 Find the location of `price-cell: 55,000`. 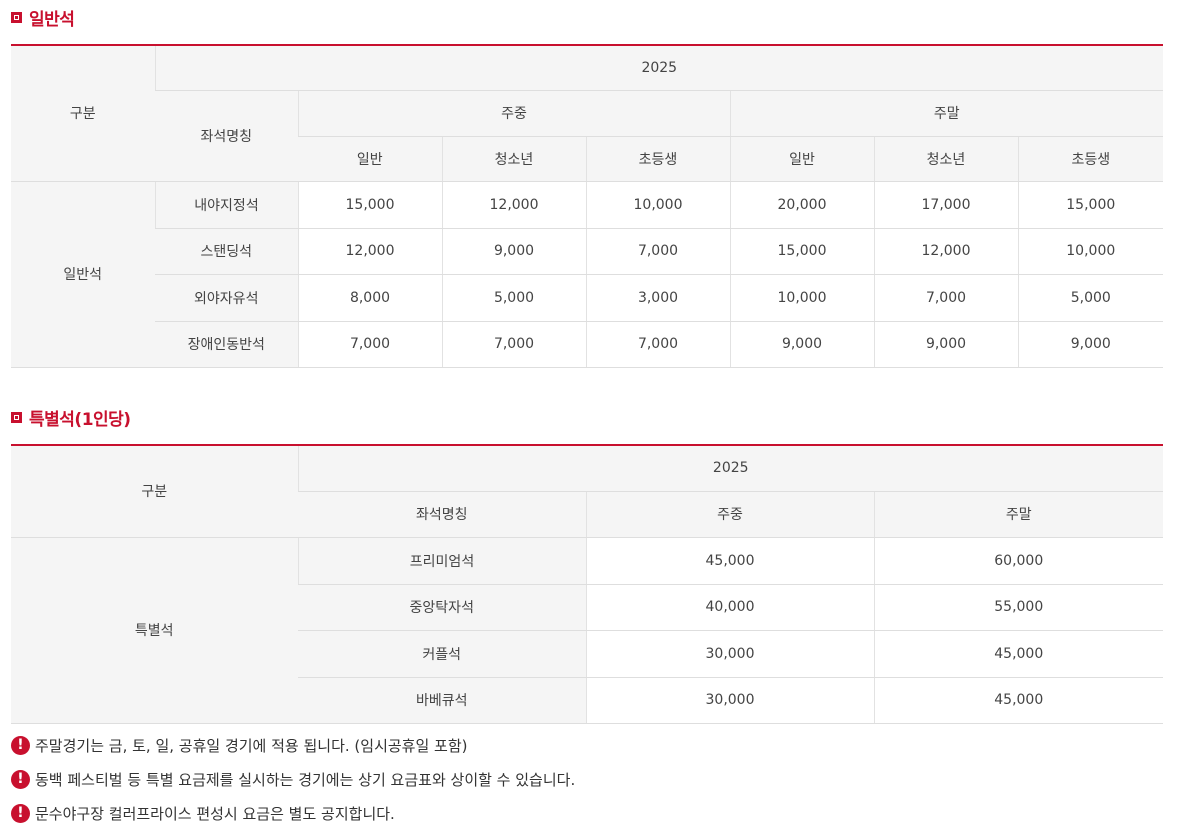

price-cell: 55,000 is located at coordinates (1018, 607).